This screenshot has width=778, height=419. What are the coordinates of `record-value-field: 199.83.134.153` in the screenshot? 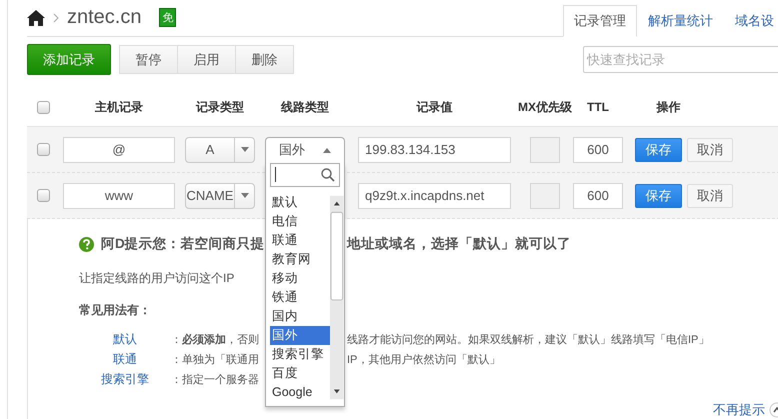 It's located at (434, 149).